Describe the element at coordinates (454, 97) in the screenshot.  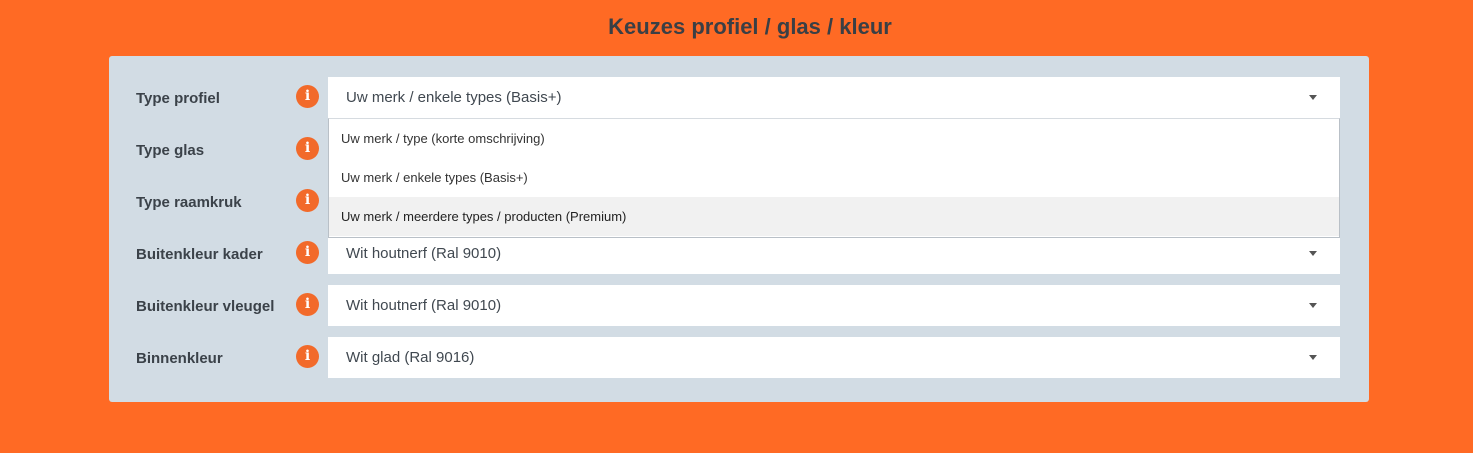
I see `select-value: Uw merk / enkele types (Basis+)` at that location.